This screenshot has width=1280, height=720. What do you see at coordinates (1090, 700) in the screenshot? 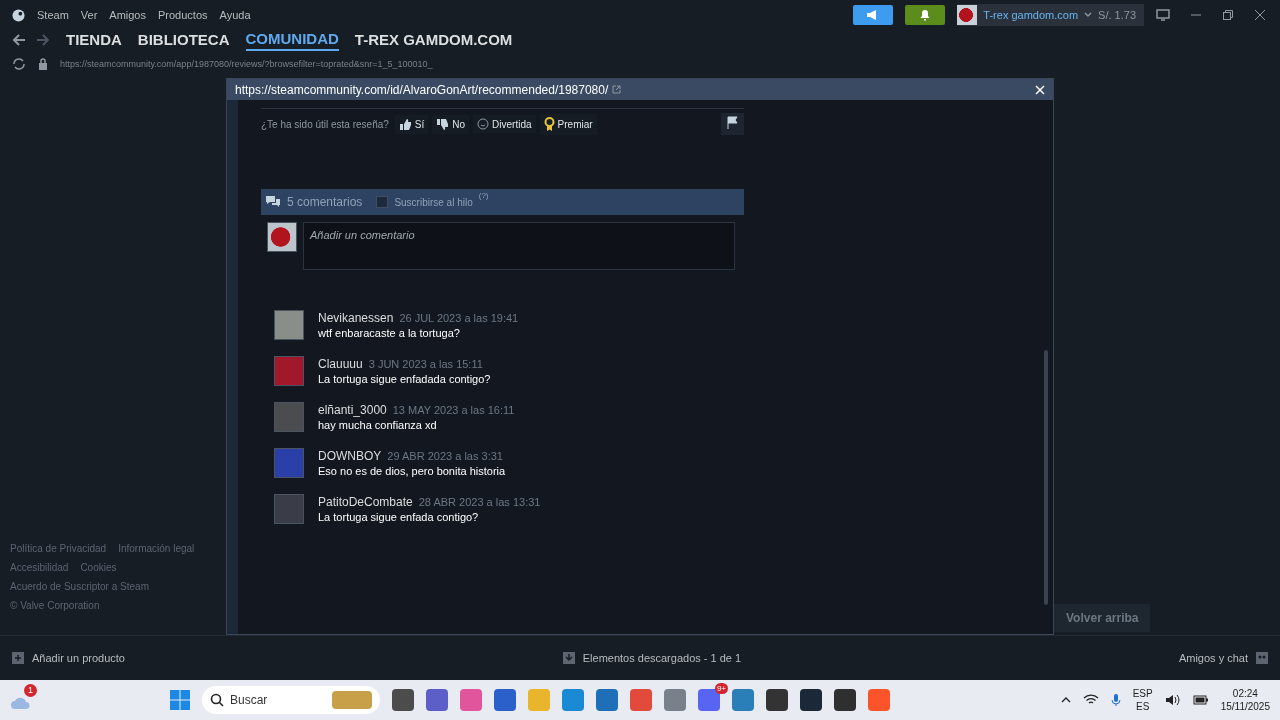
I see `wifi-icon` at bounding box center [1090, 700].